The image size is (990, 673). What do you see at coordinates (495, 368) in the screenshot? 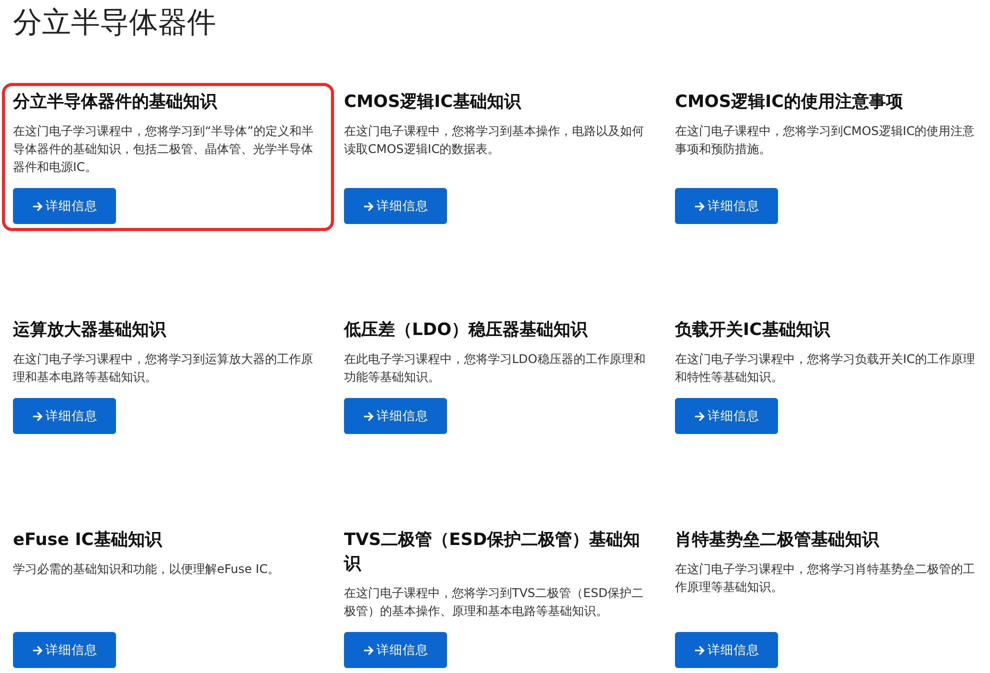
I see `course-description: 在此电子学习课程中，您将学习LDO稳压器的工作原理和功能等基础知识。` at bounding box center [495, 368].